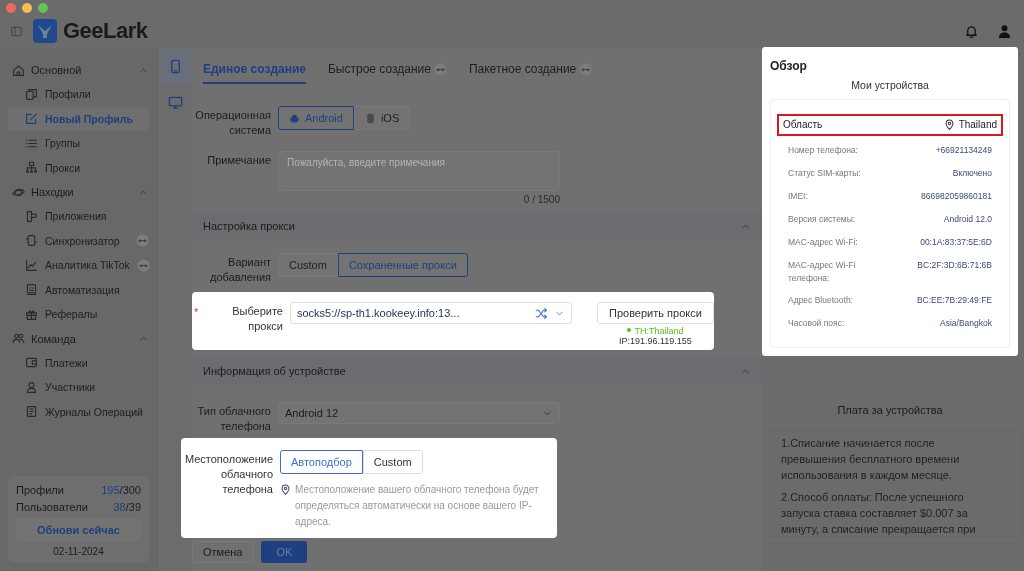  I want to click on ok-button: OK, so click(284, 552).